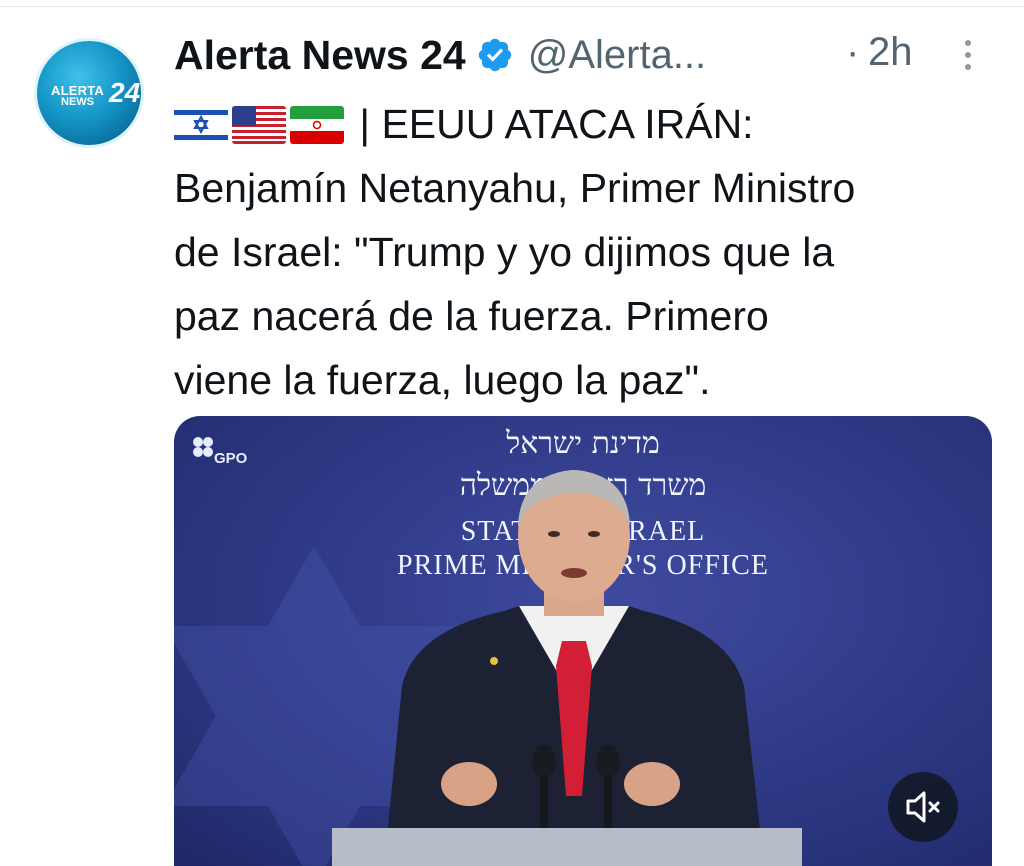 The height and width of the screenshot is (866, 1024). I want to click on speaker-muted-icon, so click(923, 807).